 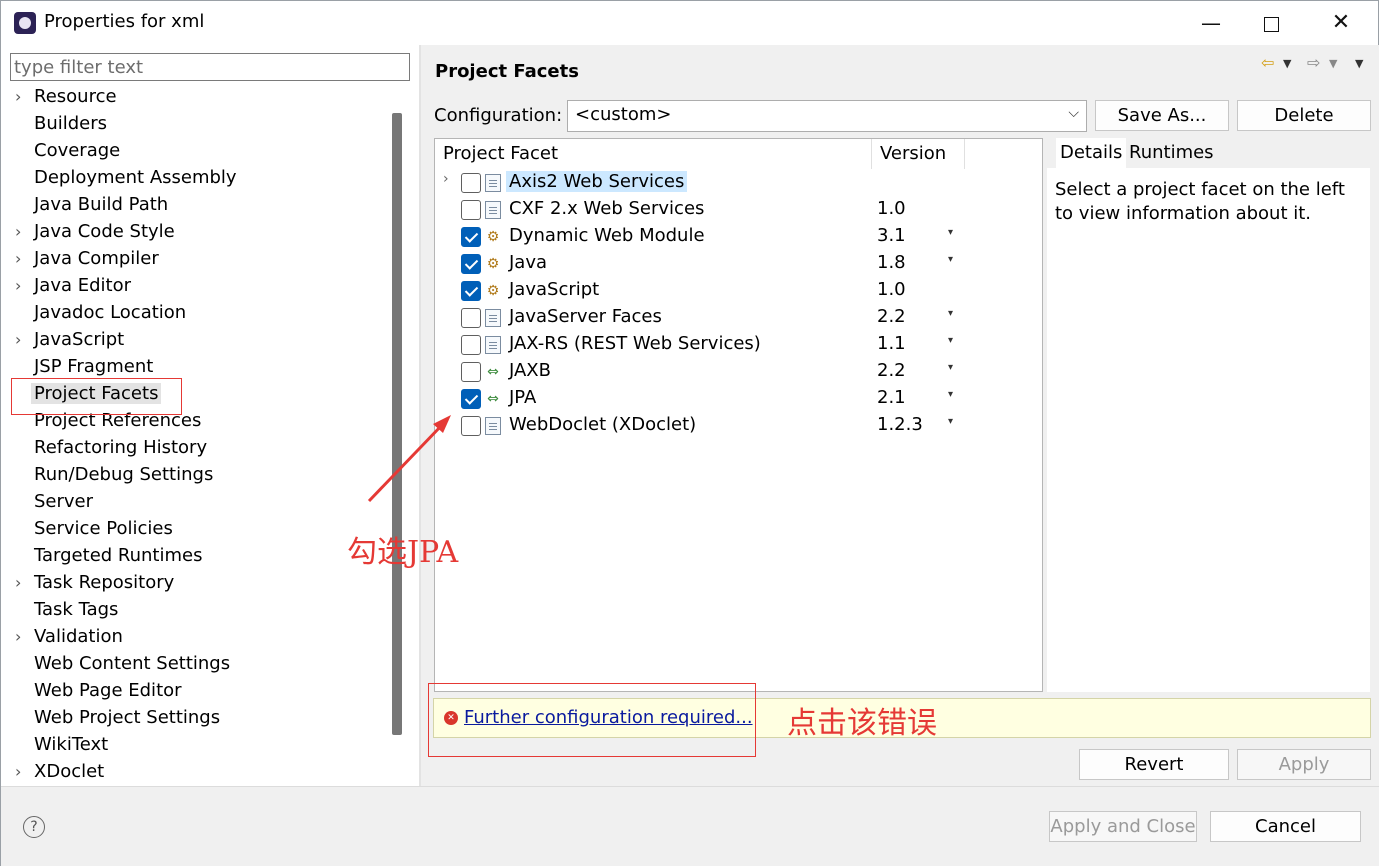 I want to click on facet-row: JavaServer Faces 2.2 ▾, so click(x=735, y=318).